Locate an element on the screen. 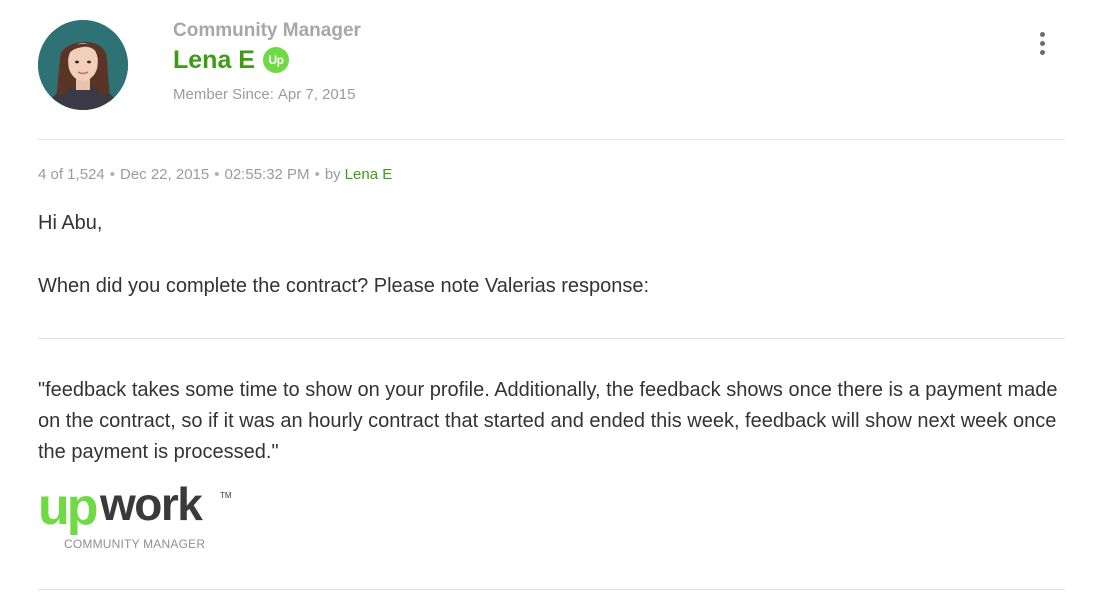 The image size is (1096, 597). avatar is located at coordinates (83, 65).